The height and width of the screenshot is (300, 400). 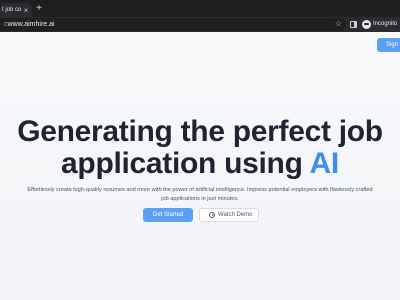 I want to click on address-bar: cwww.aimhire.ai, so click(x=173, y=24).